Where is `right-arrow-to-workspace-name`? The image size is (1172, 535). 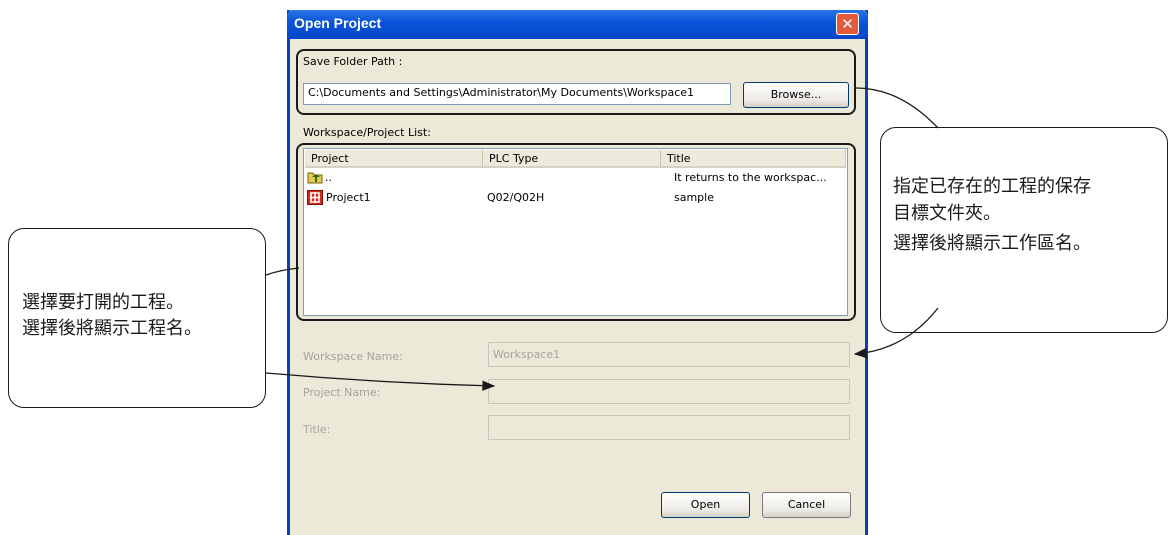
right-arrow-to-workspace-name is located at coordinates (896, 333).